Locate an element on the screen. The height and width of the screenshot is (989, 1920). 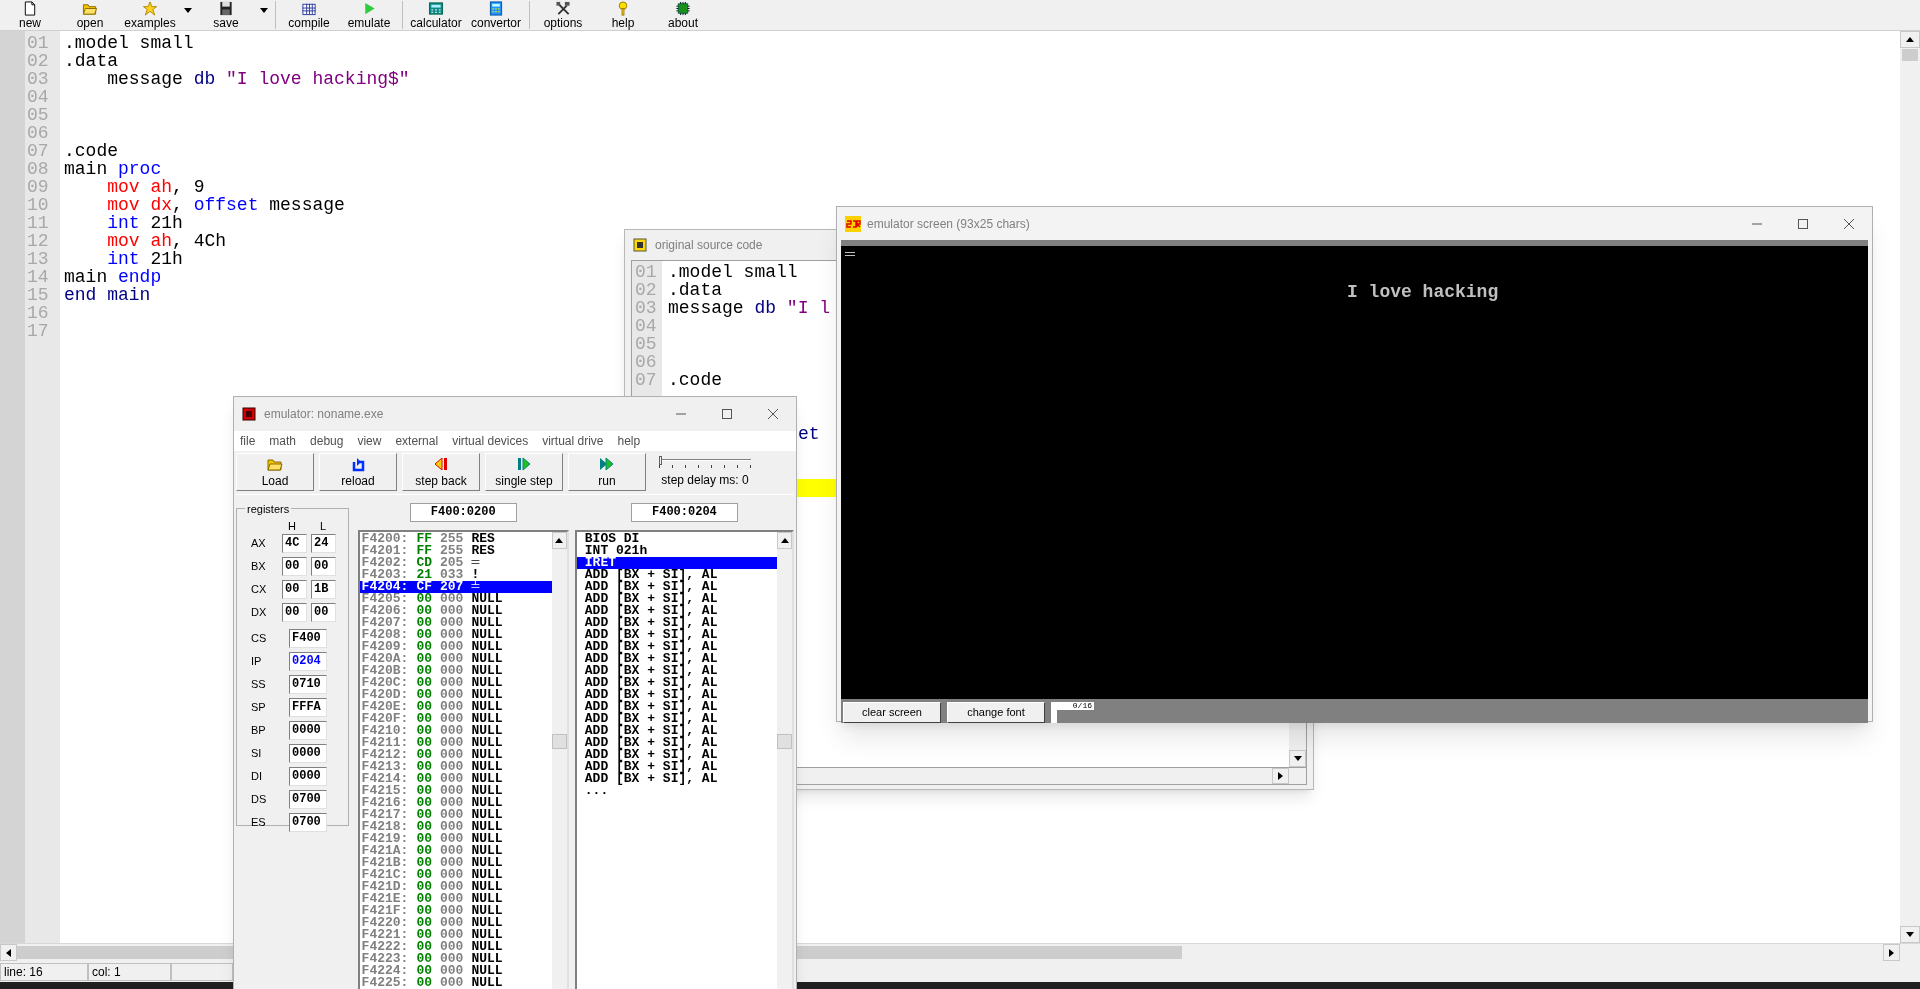
memory-row: F421F: 00 000 NULL is located at coordinates (455, 911).